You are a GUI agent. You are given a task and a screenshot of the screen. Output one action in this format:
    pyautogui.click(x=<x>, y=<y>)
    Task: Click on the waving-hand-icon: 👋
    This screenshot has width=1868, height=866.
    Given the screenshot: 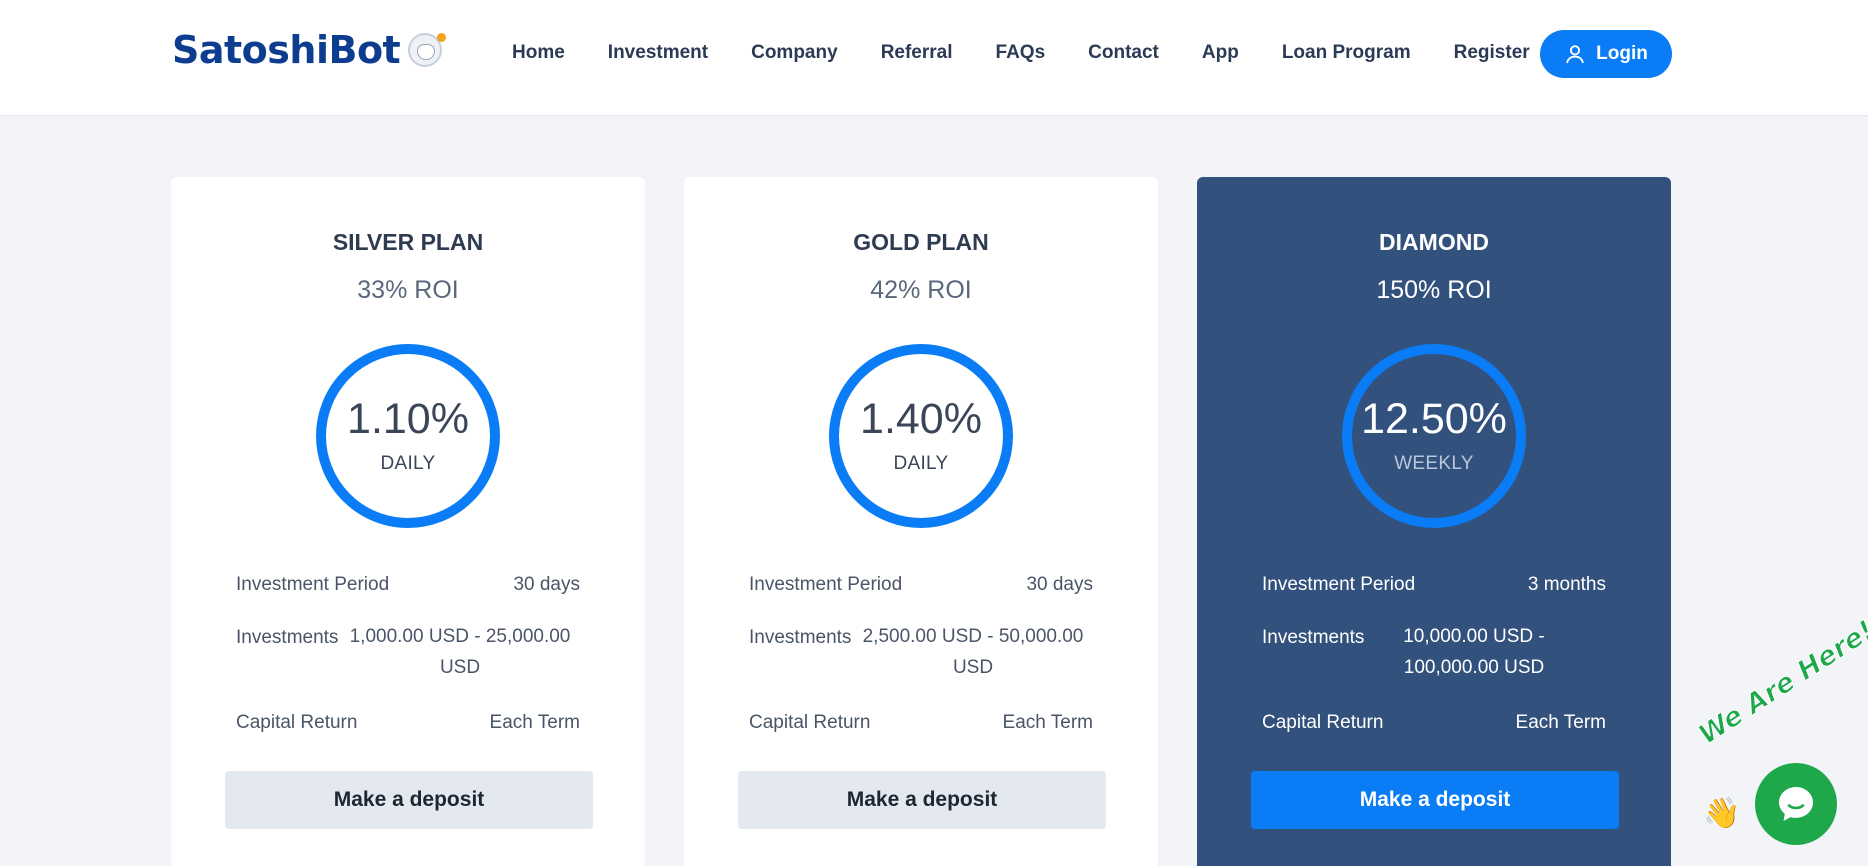 What is the action you would take?
    pyautogui.click(x=1722, y=813)
    